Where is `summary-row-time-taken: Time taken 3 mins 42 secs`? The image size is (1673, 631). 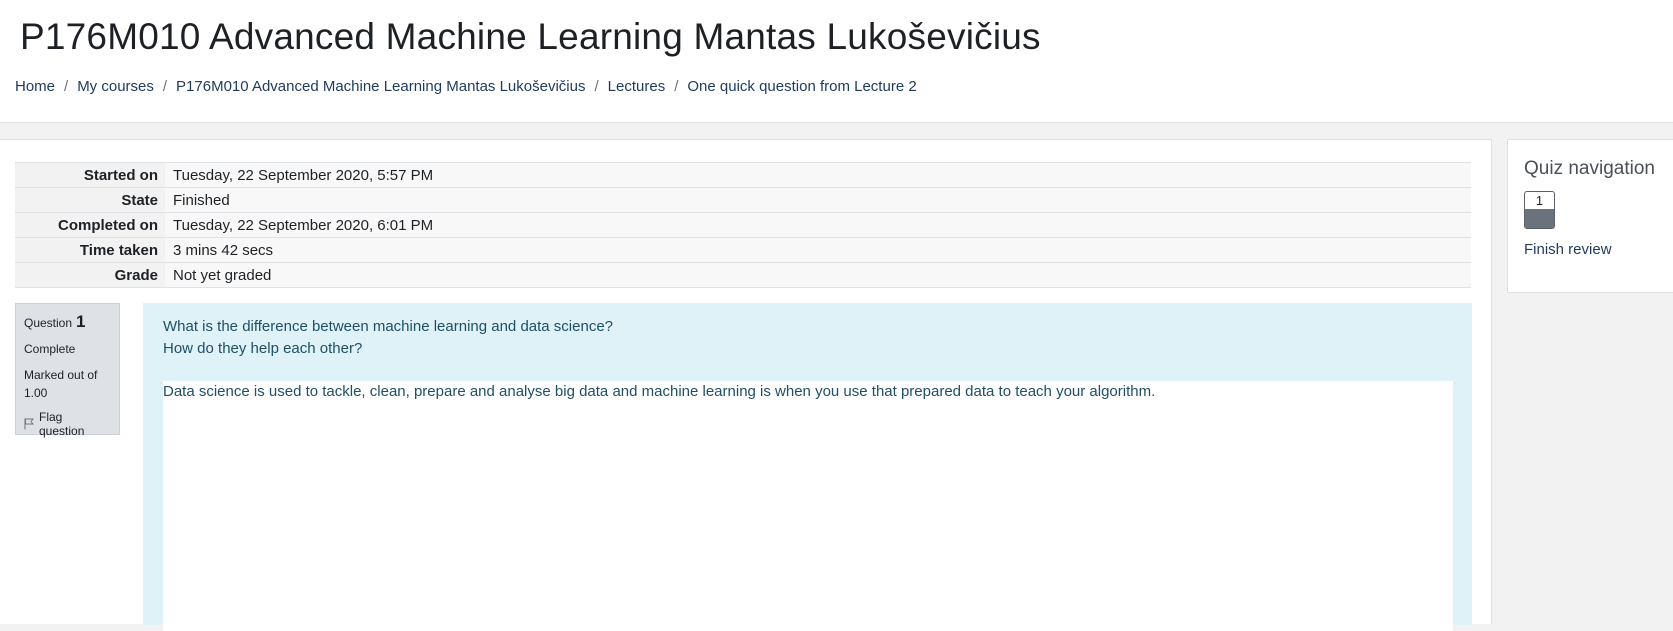
summary-row-time-taken: Time taken 3 mins 42 secs is located at coordinates (743, 250).